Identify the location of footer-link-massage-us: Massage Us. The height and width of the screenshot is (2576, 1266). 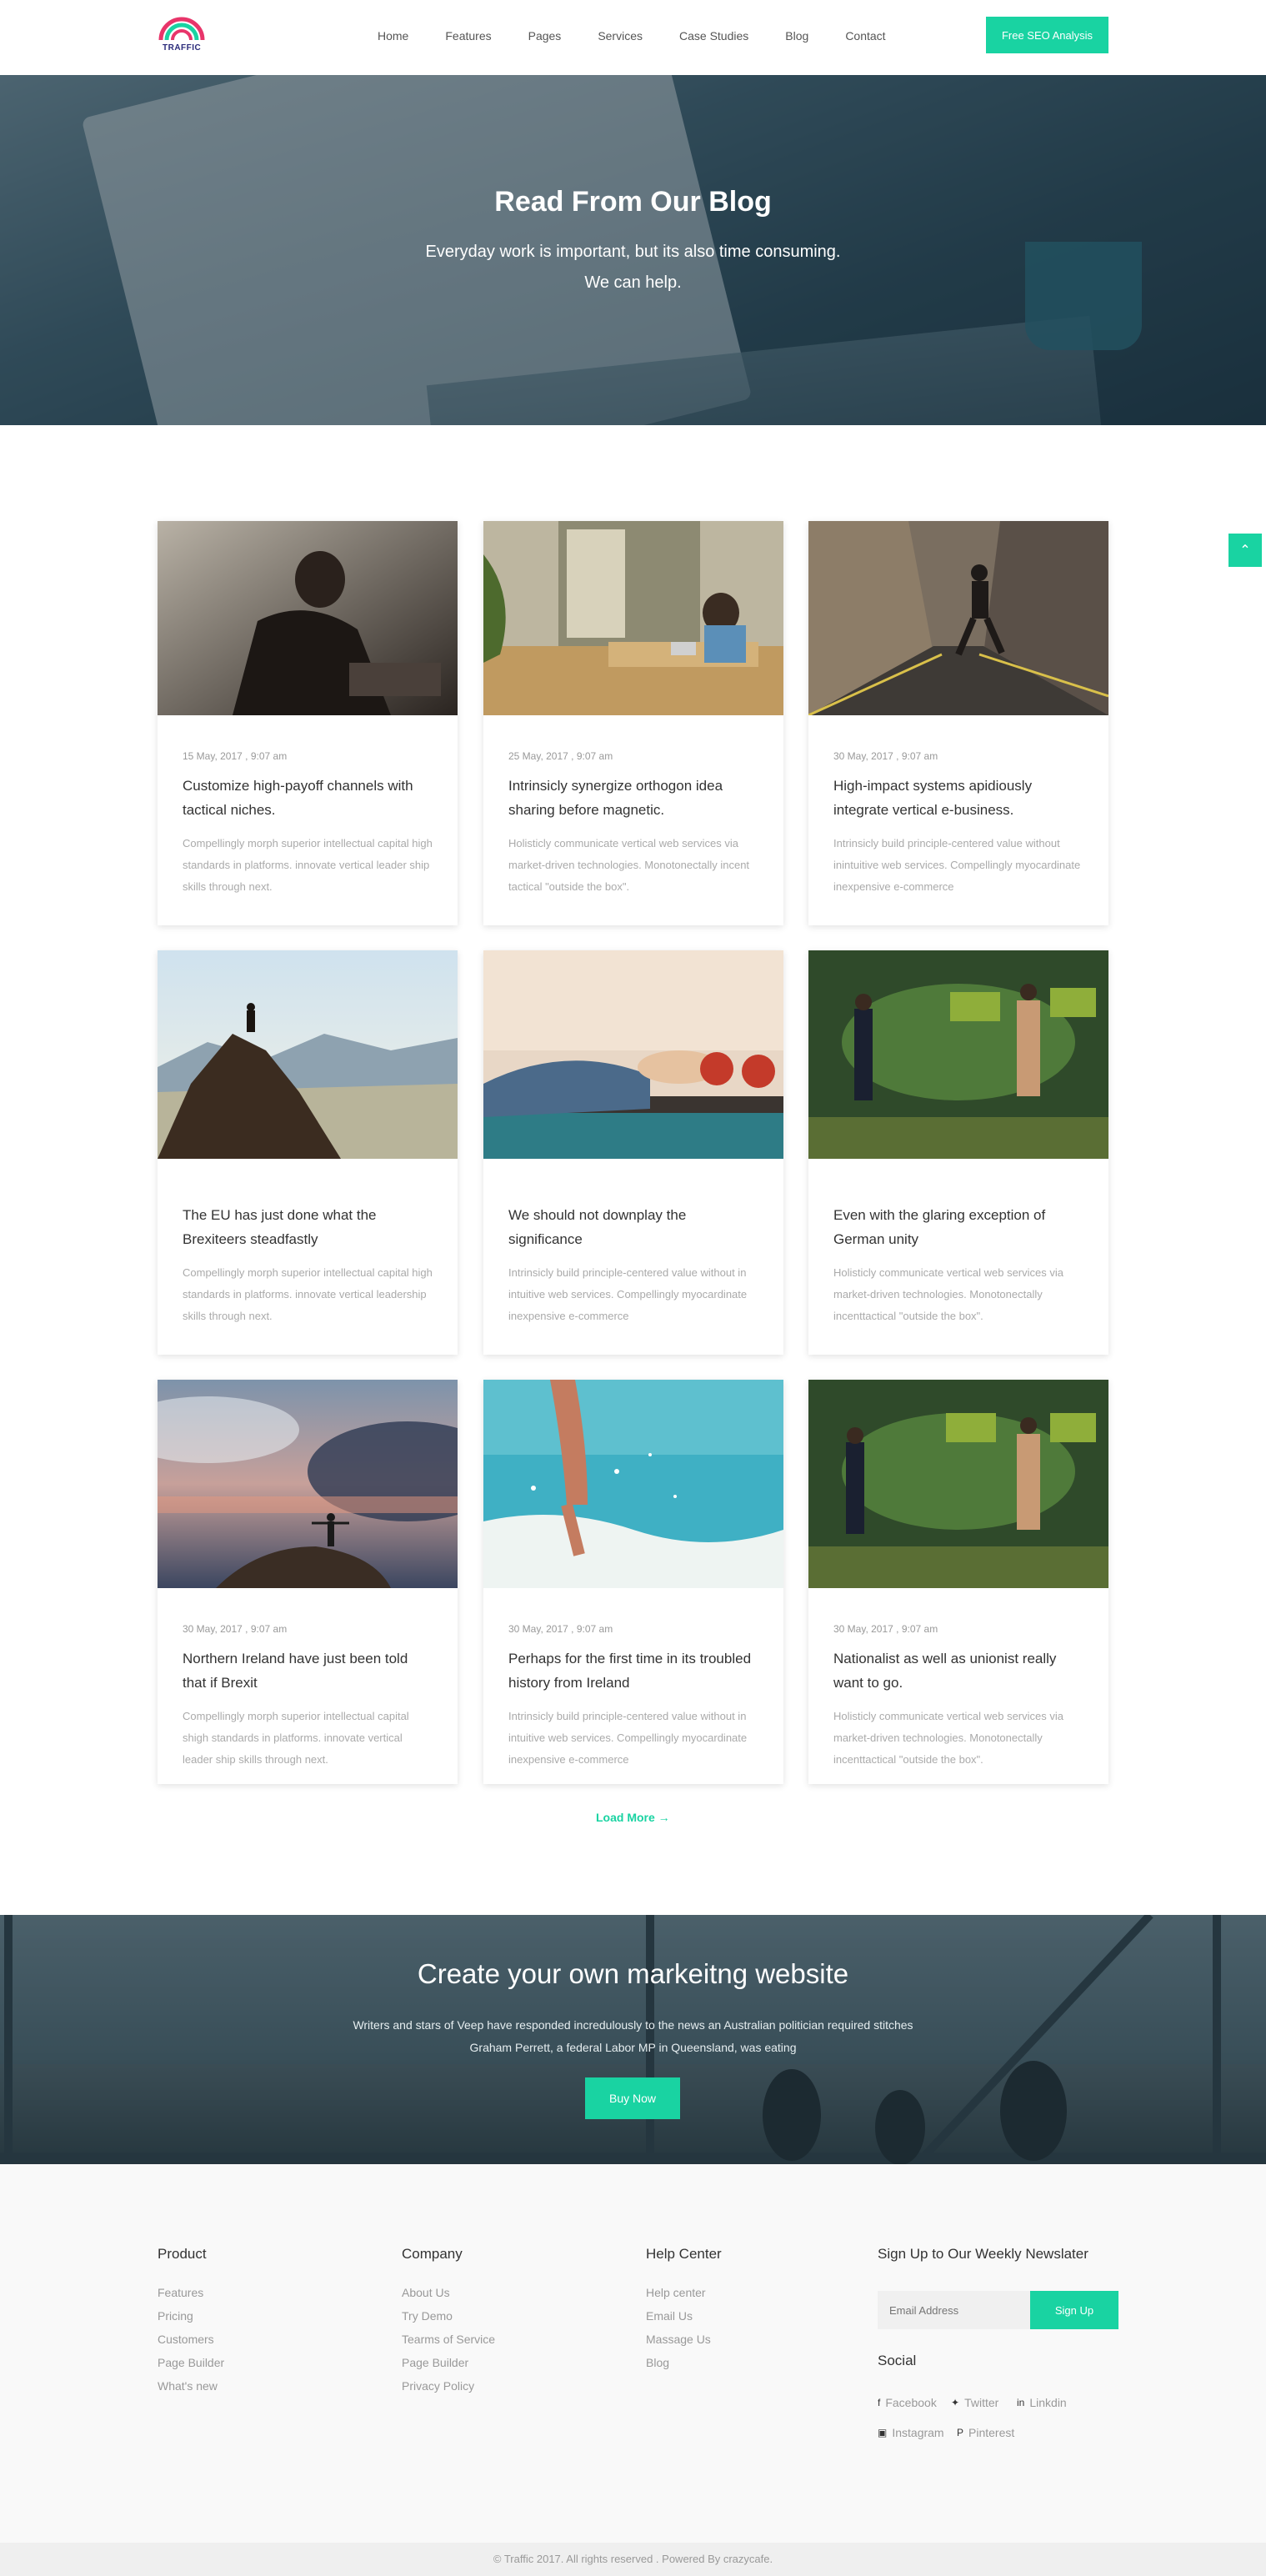
(679, 2339).